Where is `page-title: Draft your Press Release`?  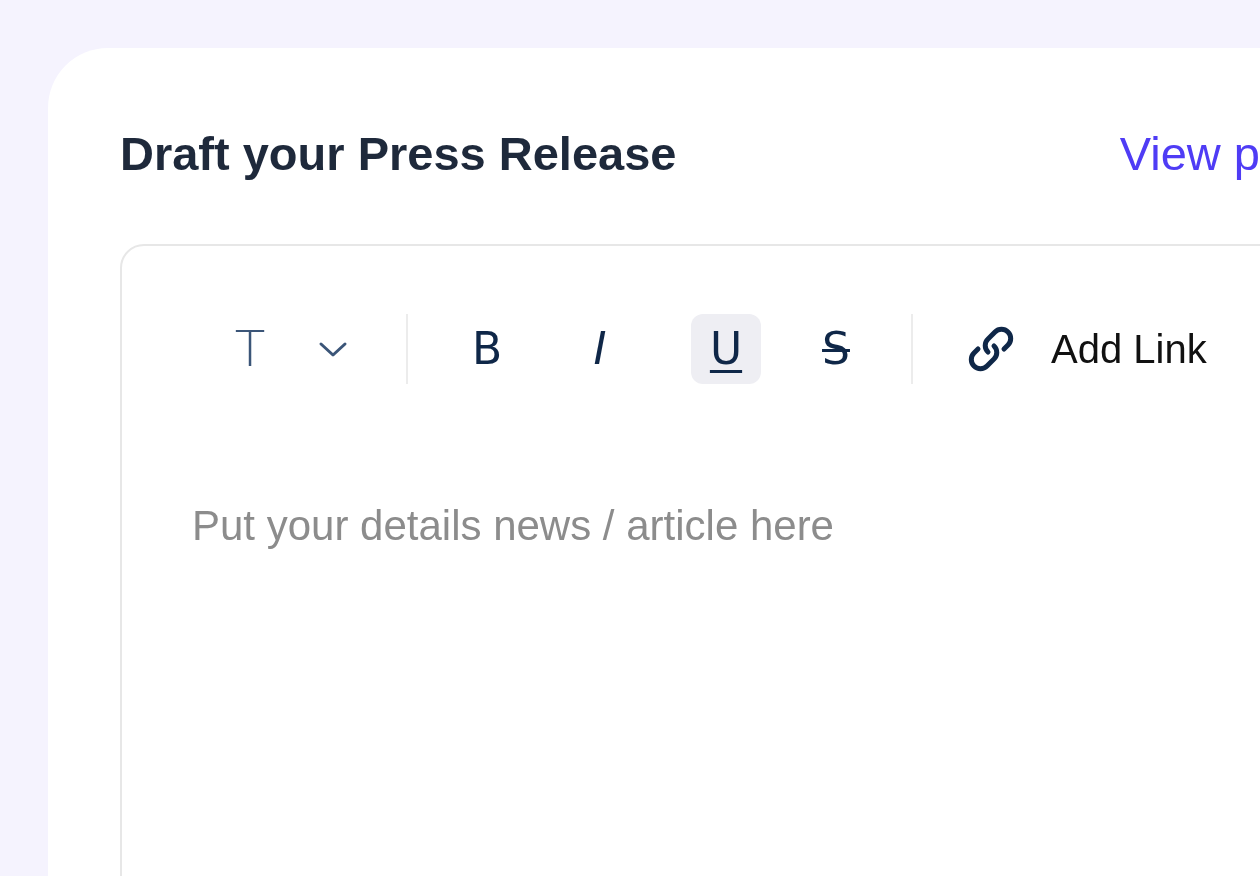
page-title: Draft your Press Release is located at coordinates (398, 153).